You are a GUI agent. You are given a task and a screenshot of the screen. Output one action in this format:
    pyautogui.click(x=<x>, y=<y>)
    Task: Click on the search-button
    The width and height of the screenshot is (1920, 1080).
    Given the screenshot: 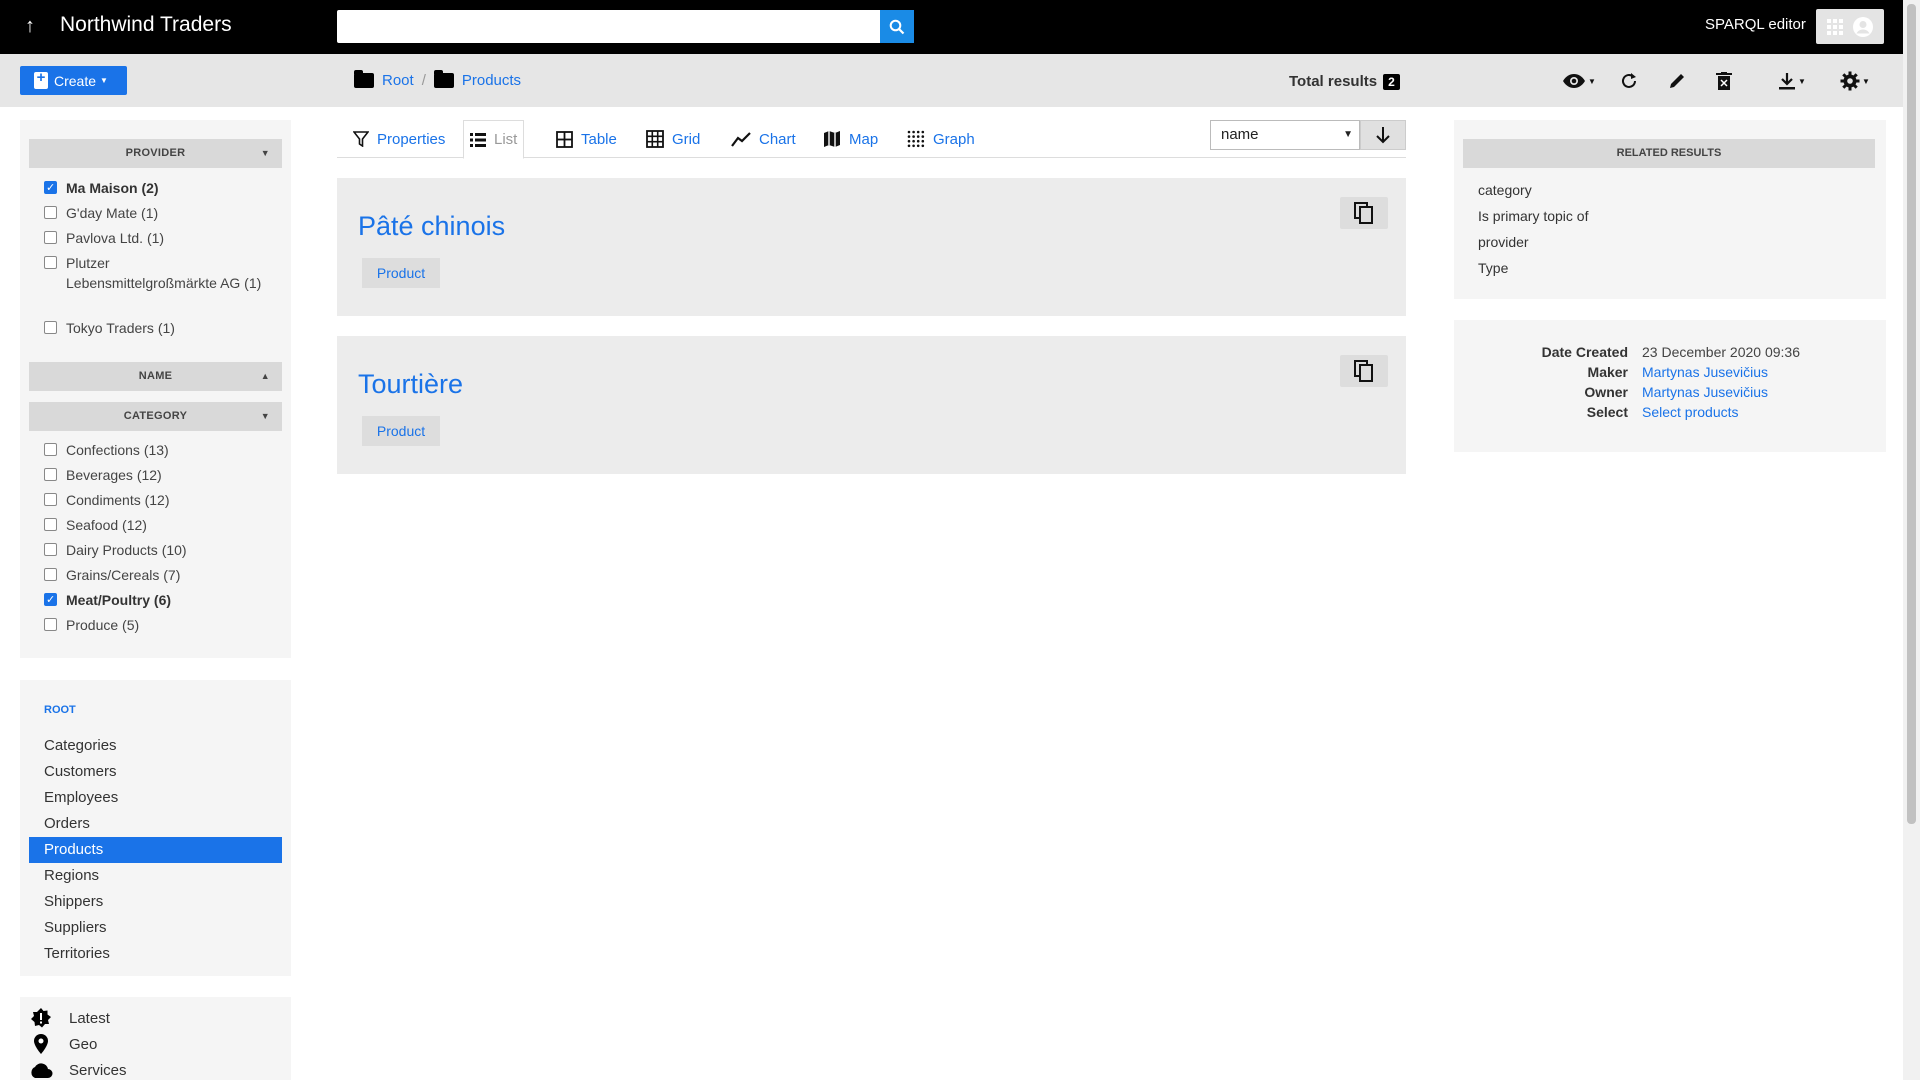 What is the action you would take?
    pyautogui.click(x=897, y=26)
    